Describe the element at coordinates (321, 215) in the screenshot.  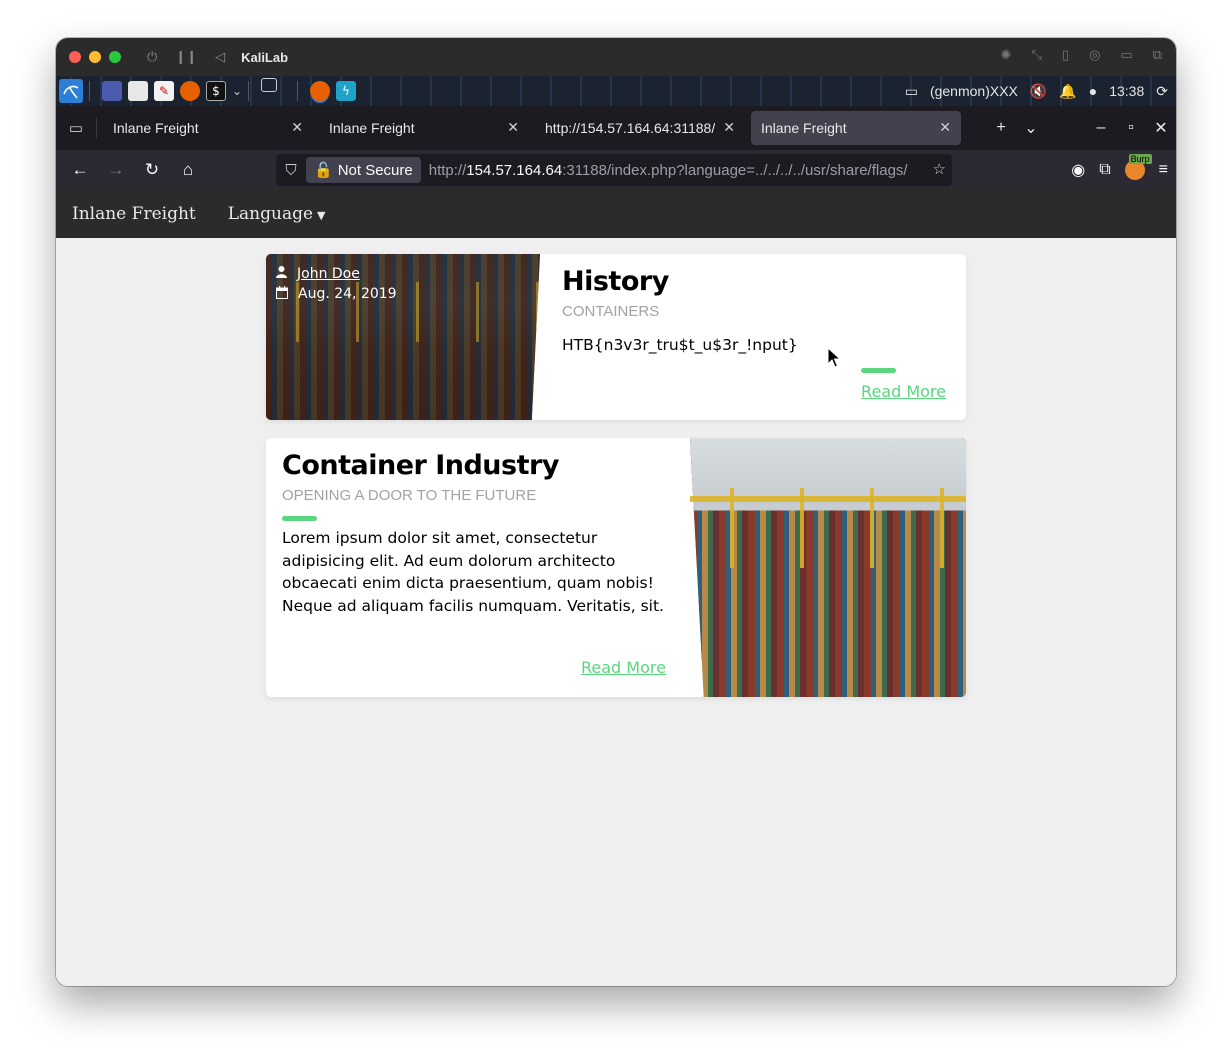
I see `caret-down-icon: ▼` at that location.